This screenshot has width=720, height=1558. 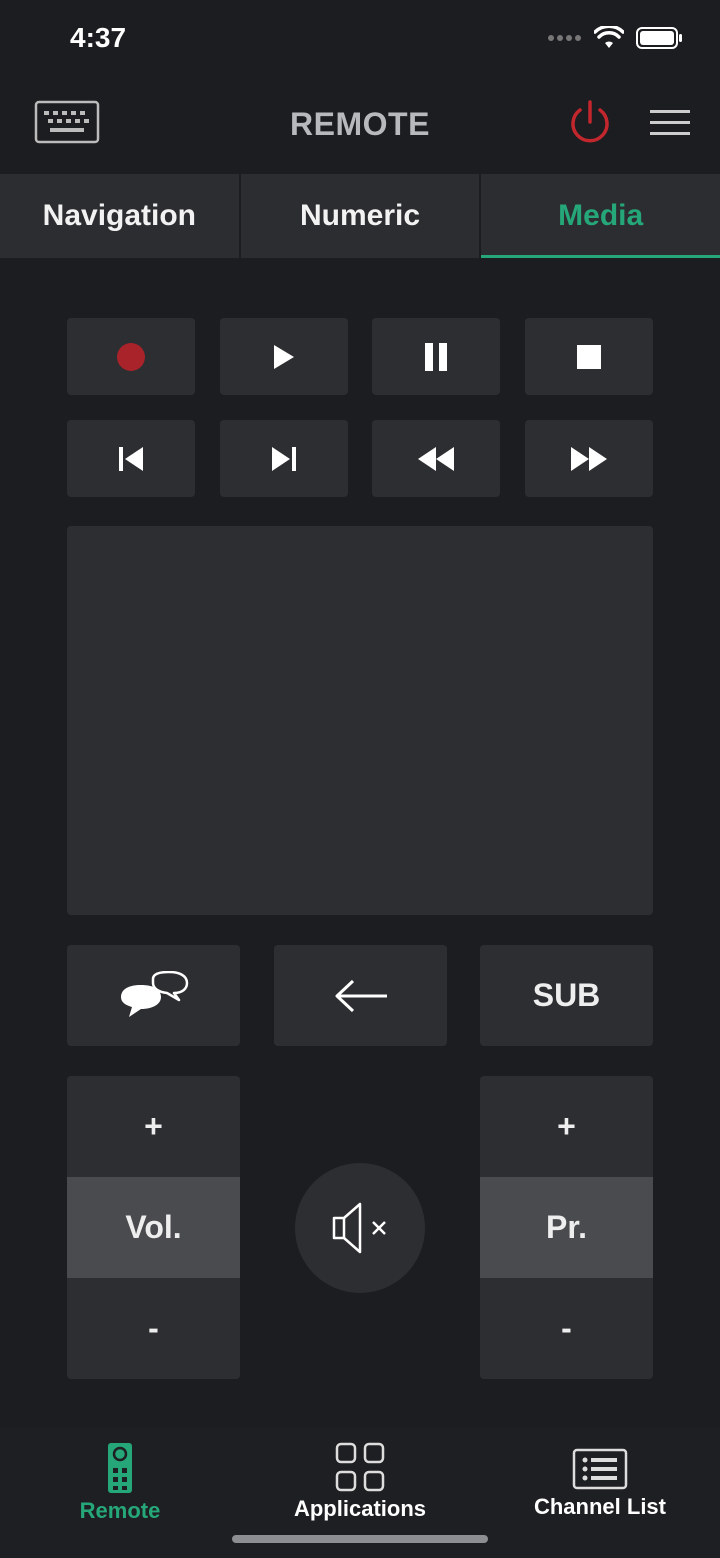 What do you see at coordinates (566, 1328) in the screenshot?
I see `program-down-button: -` at bounding box center [566, 1328].